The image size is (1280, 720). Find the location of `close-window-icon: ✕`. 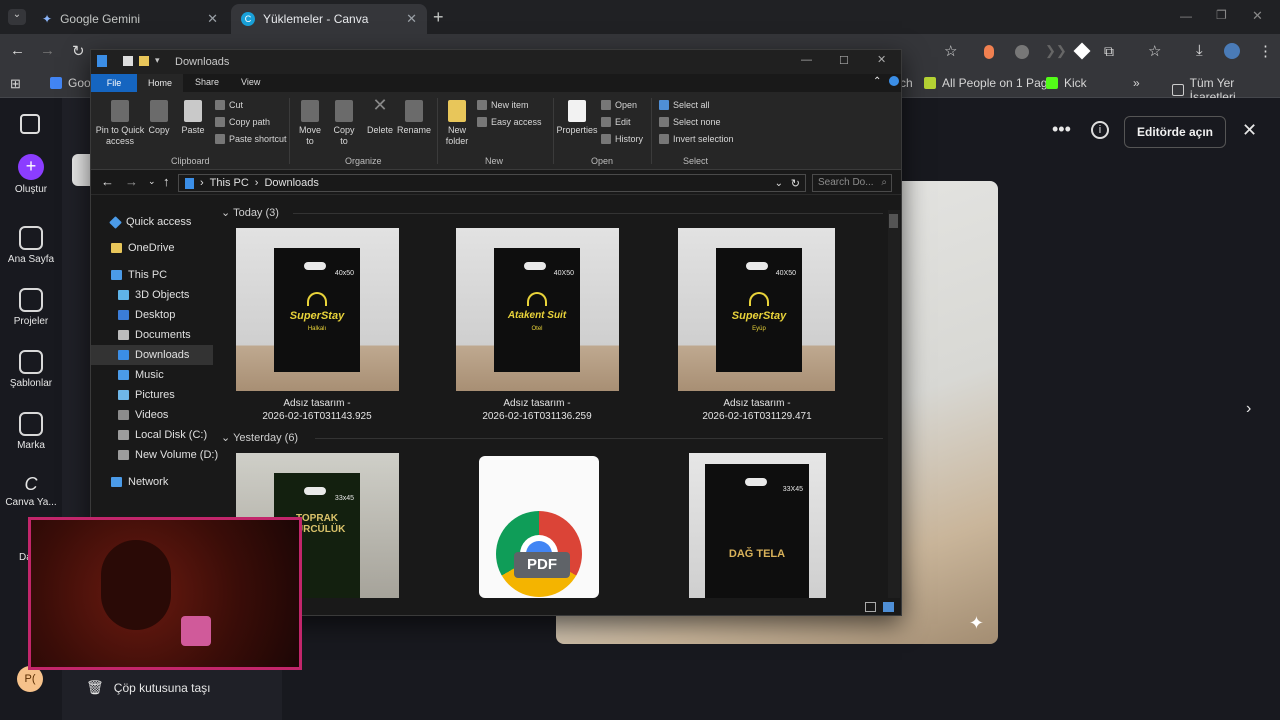

close-window-icon: ✕ is located at coordinates (1257, 16).